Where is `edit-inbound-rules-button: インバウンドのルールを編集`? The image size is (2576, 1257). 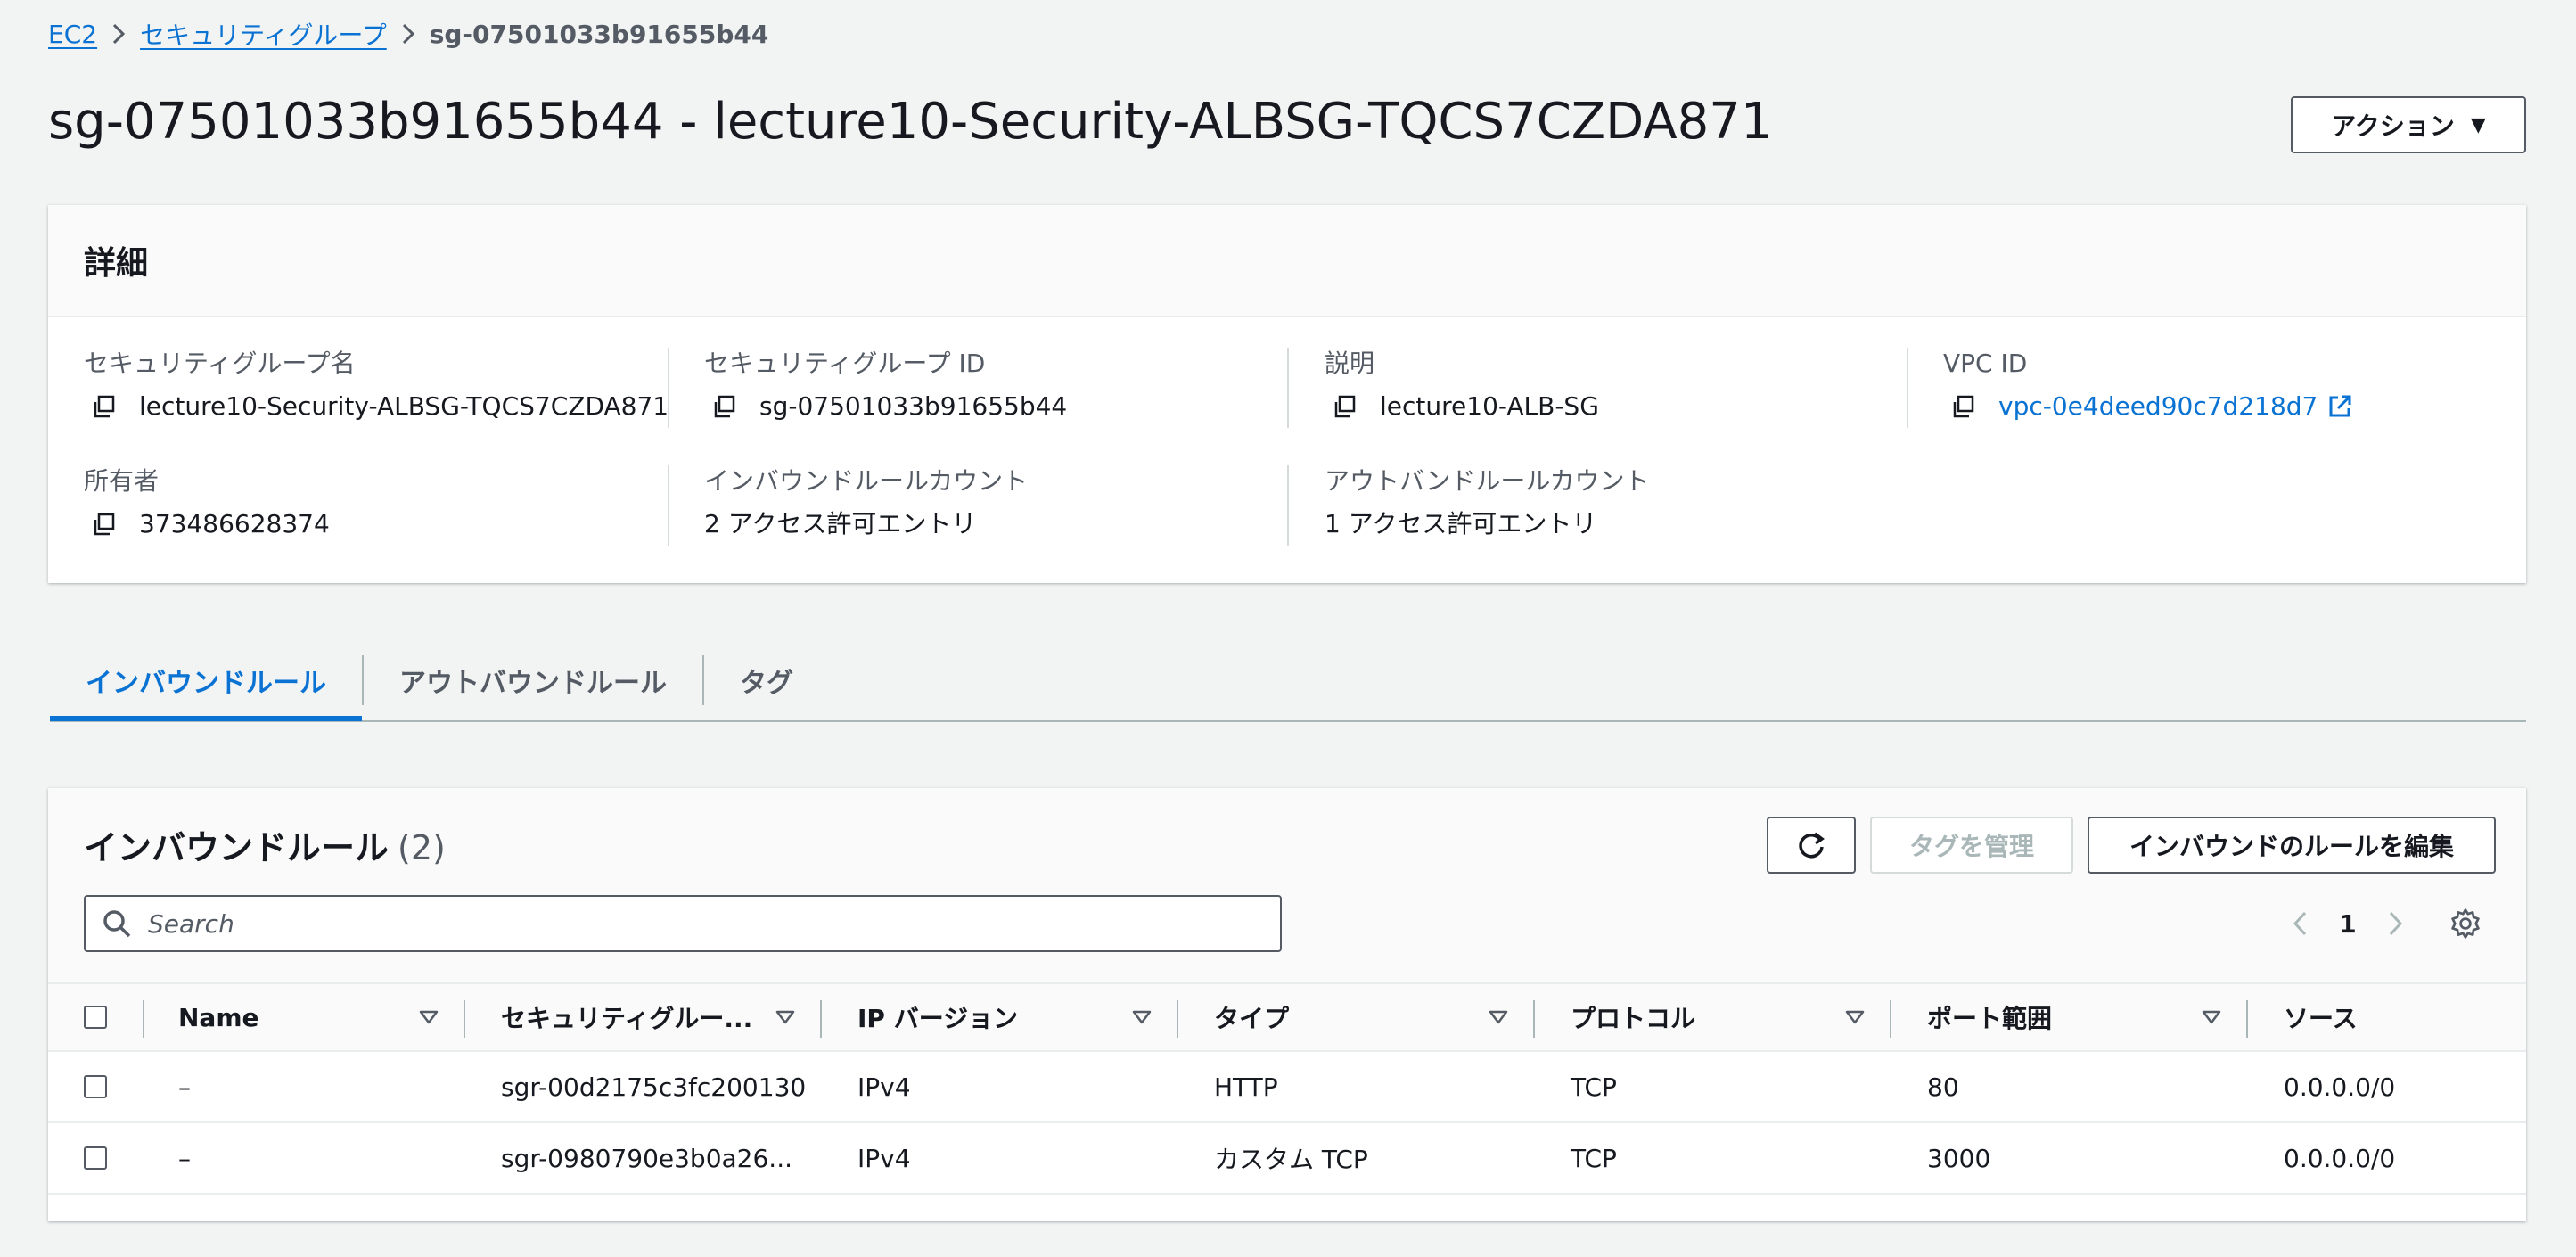
edit-inbound-rules-button: インバウンドのルールを編集 is located at coordinates (2292, 845).